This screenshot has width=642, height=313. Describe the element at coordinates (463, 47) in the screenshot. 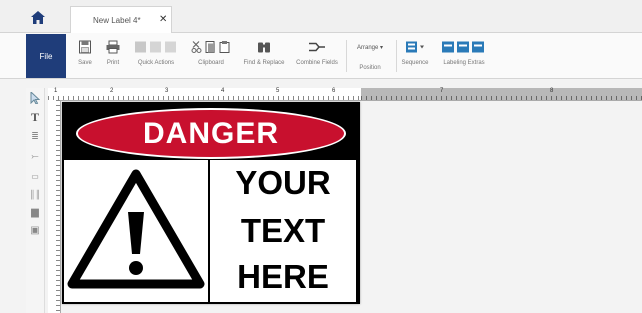

I see `labeling-extras-icons` at that location.